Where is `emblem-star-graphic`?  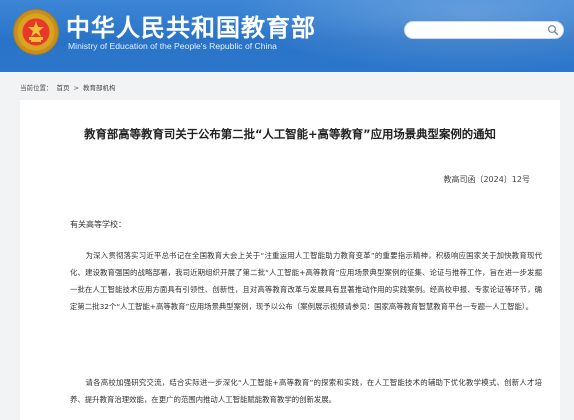 emblem-star-graphic is located at coordinates (36, 31).